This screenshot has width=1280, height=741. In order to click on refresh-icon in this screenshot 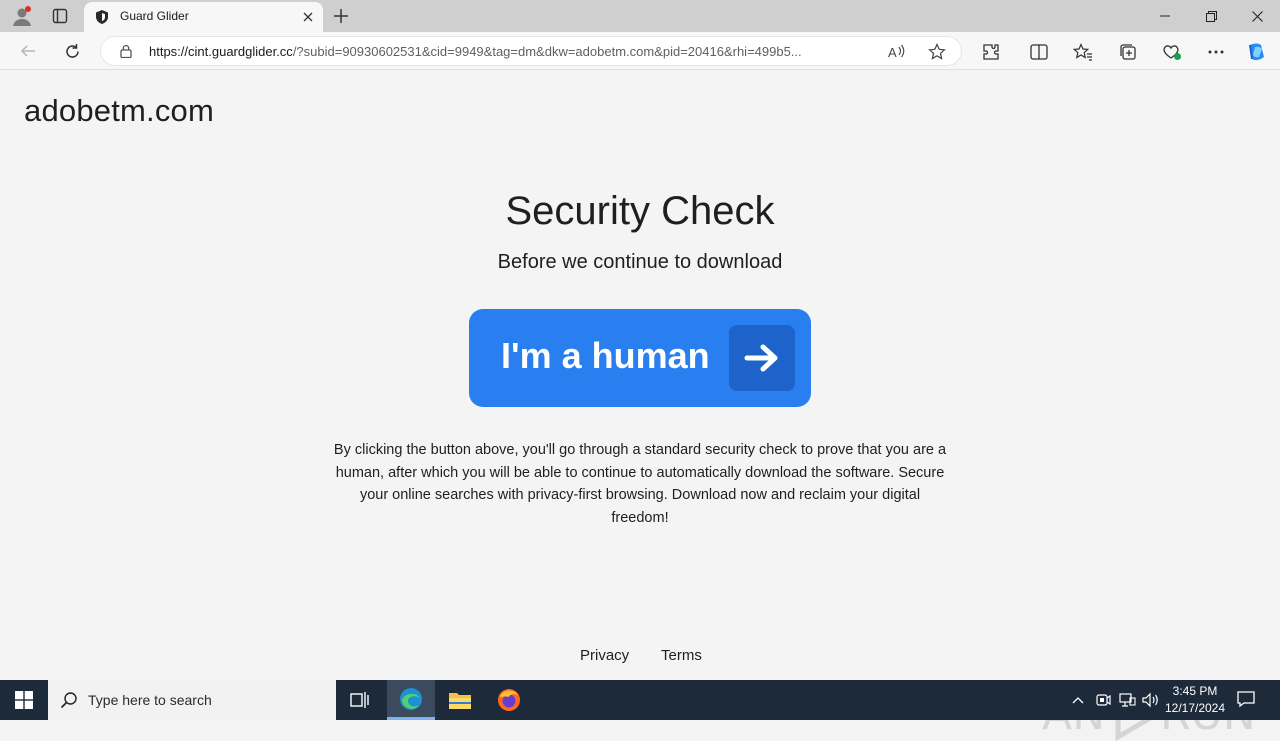, I will do `click(72, 51)`.